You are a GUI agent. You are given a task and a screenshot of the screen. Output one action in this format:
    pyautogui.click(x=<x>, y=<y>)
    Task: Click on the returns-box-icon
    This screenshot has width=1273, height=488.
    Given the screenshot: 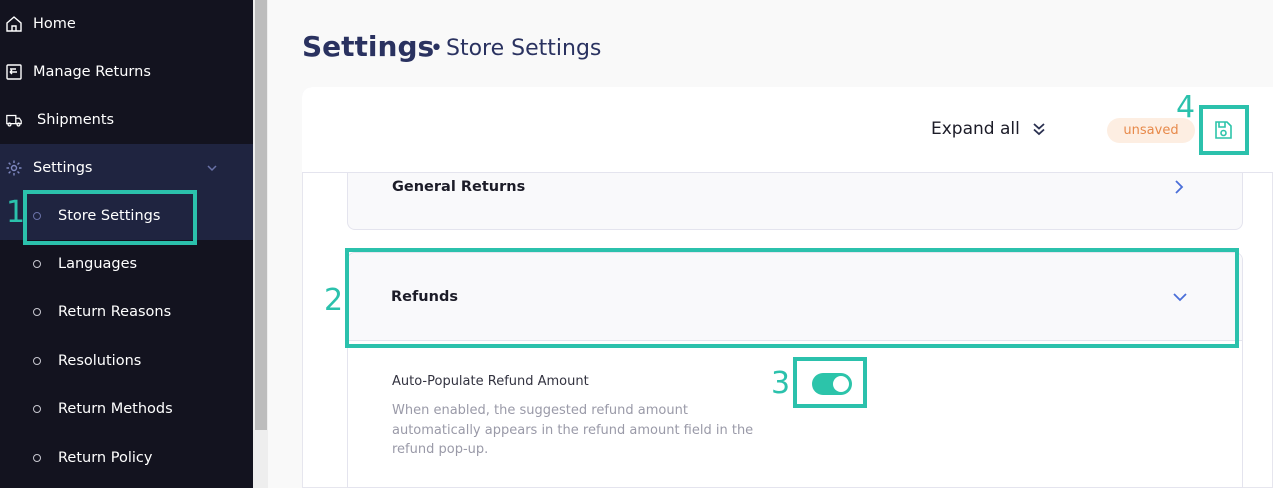 What is the action you would take?
    pyautogui.click(x=14, y=72)
    